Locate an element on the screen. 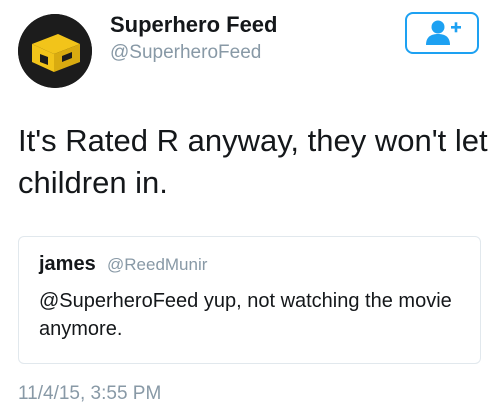 This screenshot has width=500, height=413. follow-button is located at coordinates (442, 33).